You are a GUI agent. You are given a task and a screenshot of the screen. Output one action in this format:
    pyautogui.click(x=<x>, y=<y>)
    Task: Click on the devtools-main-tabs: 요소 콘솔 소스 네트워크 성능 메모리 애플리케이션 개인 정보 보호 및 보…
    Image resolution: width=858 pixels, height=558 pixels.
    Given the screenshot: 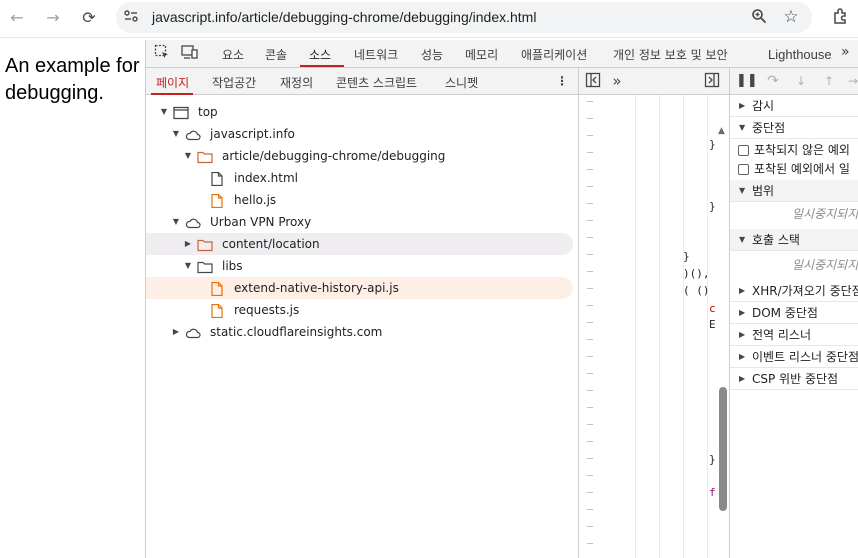 What is the action you would take?
    pyautogui.click(x=502, y=54)
    